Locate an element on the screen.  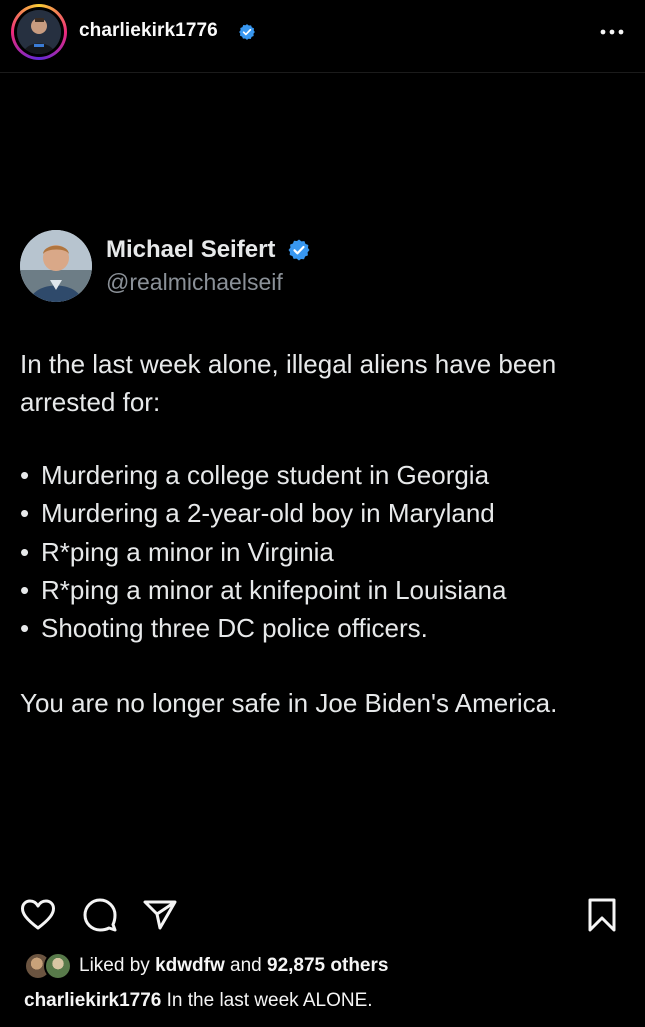
more-options-icon is located at coordinates (612, 32).